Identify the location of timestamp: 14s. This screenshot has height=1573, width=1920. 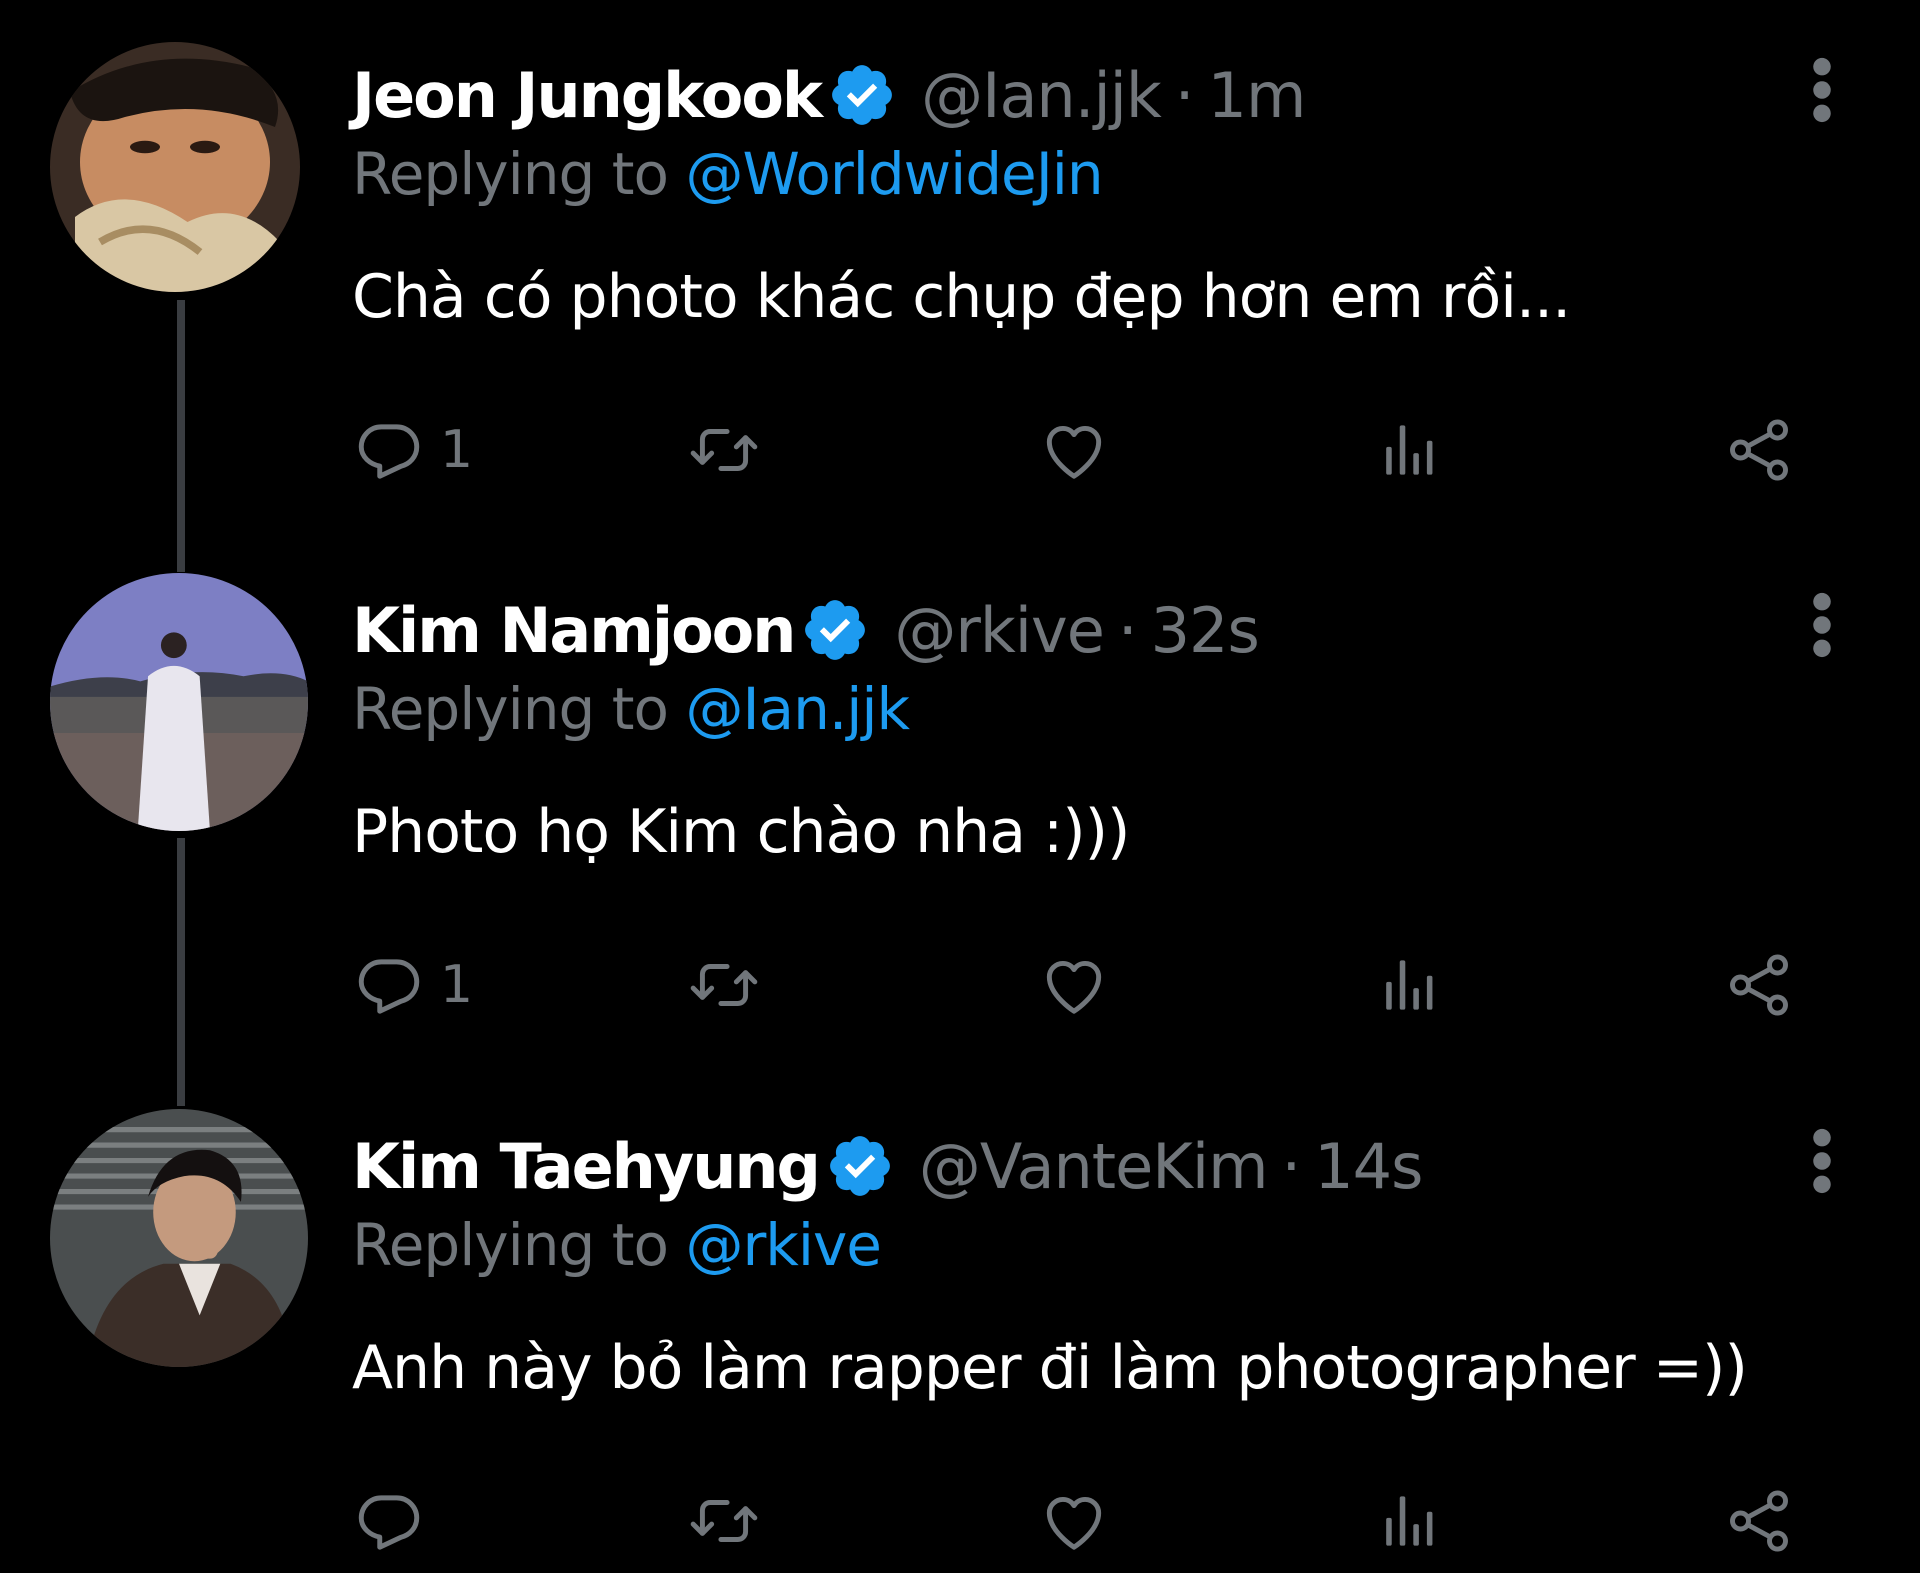
(1368, 1166).